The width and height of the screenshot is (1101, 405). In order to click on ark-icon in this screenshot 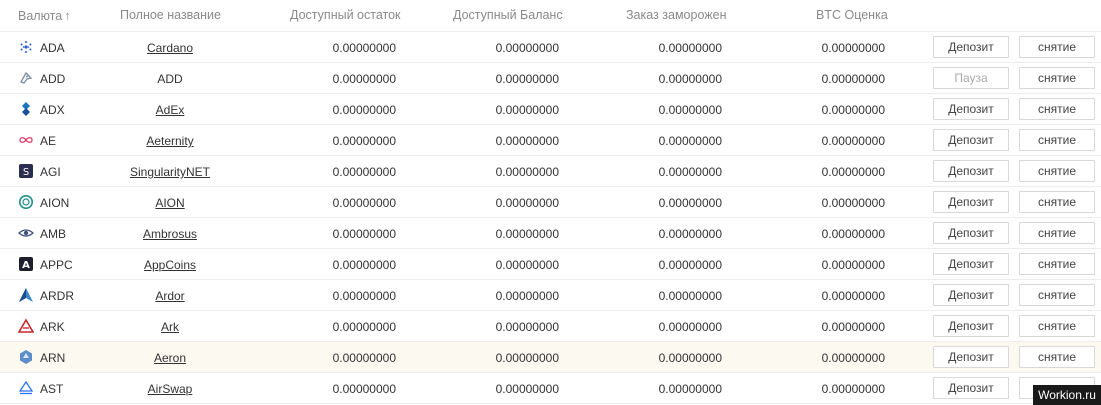, I will do `click(26, 326)`.